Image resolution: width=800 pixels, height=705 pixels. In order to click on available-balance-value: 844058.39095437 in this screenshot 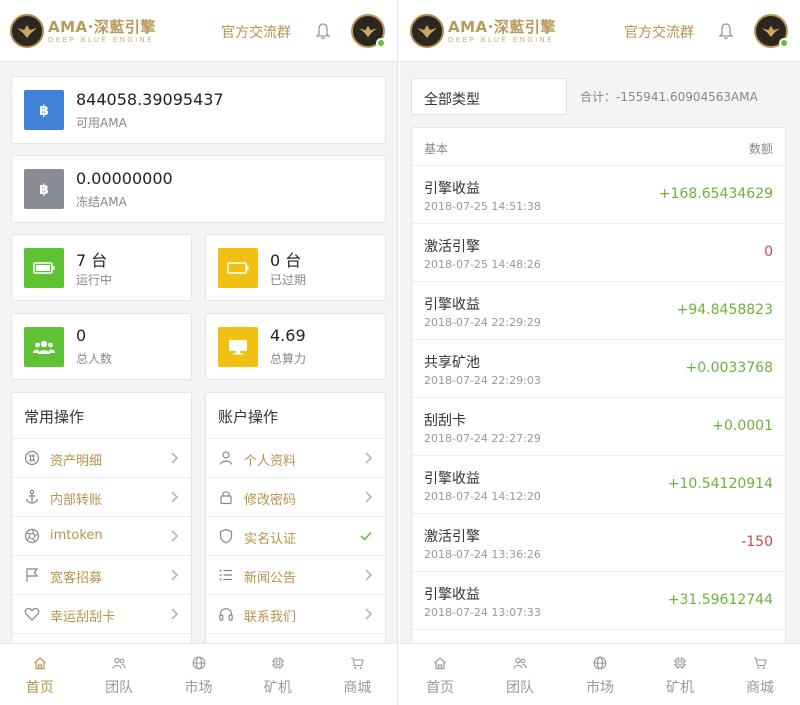, I will do `click(150, 99)`.